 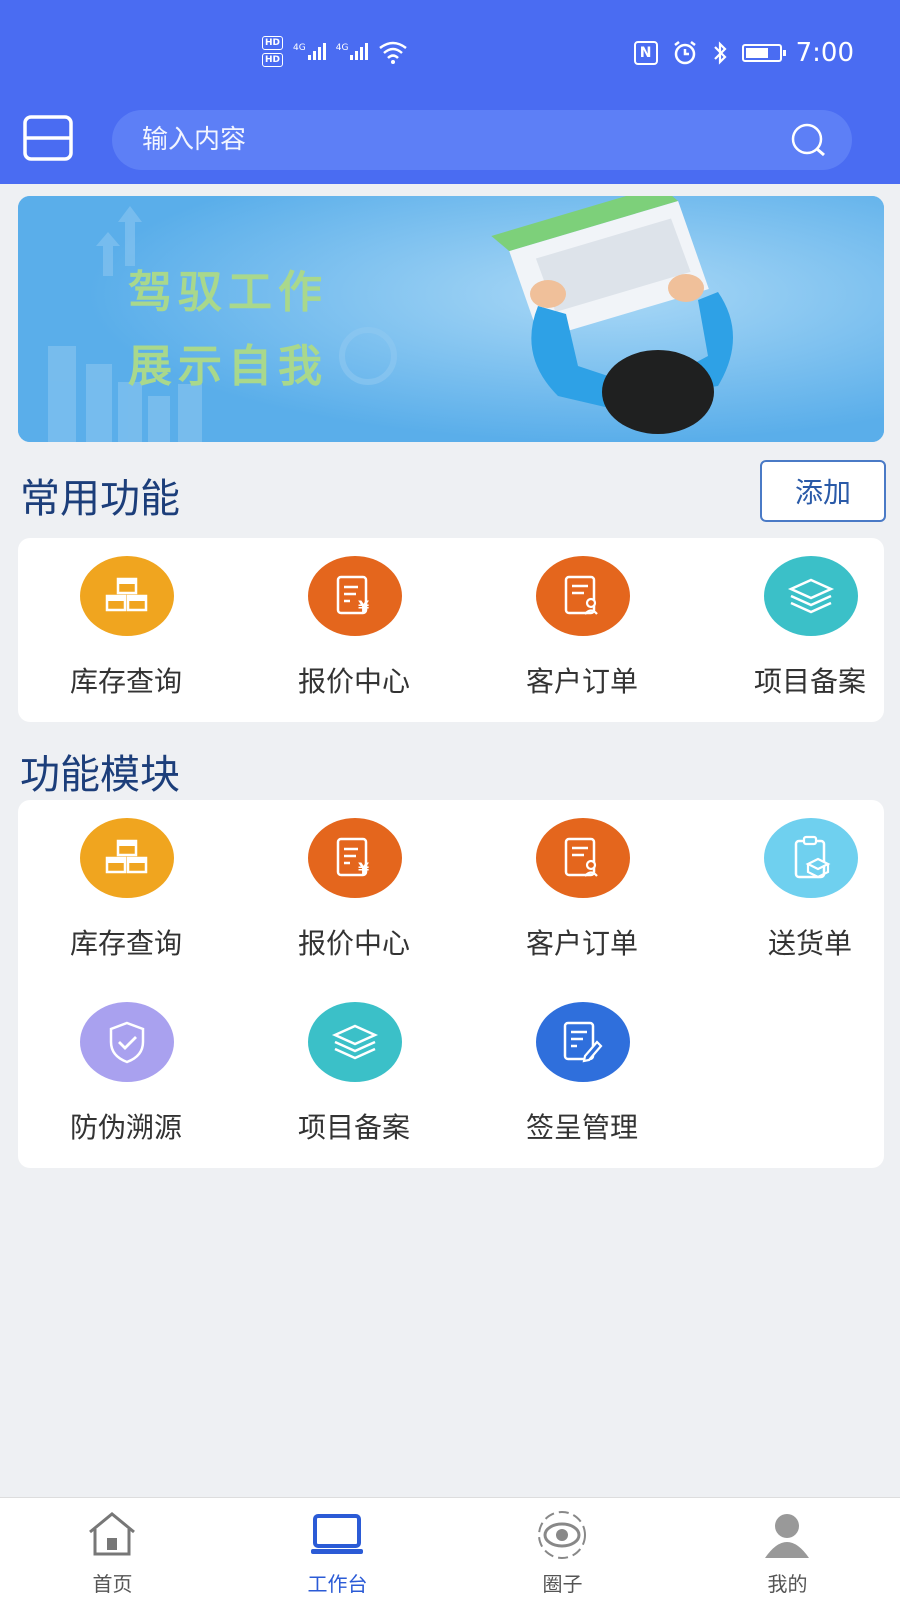 I want to click on shield-icon, so click(x=127, y=1042).